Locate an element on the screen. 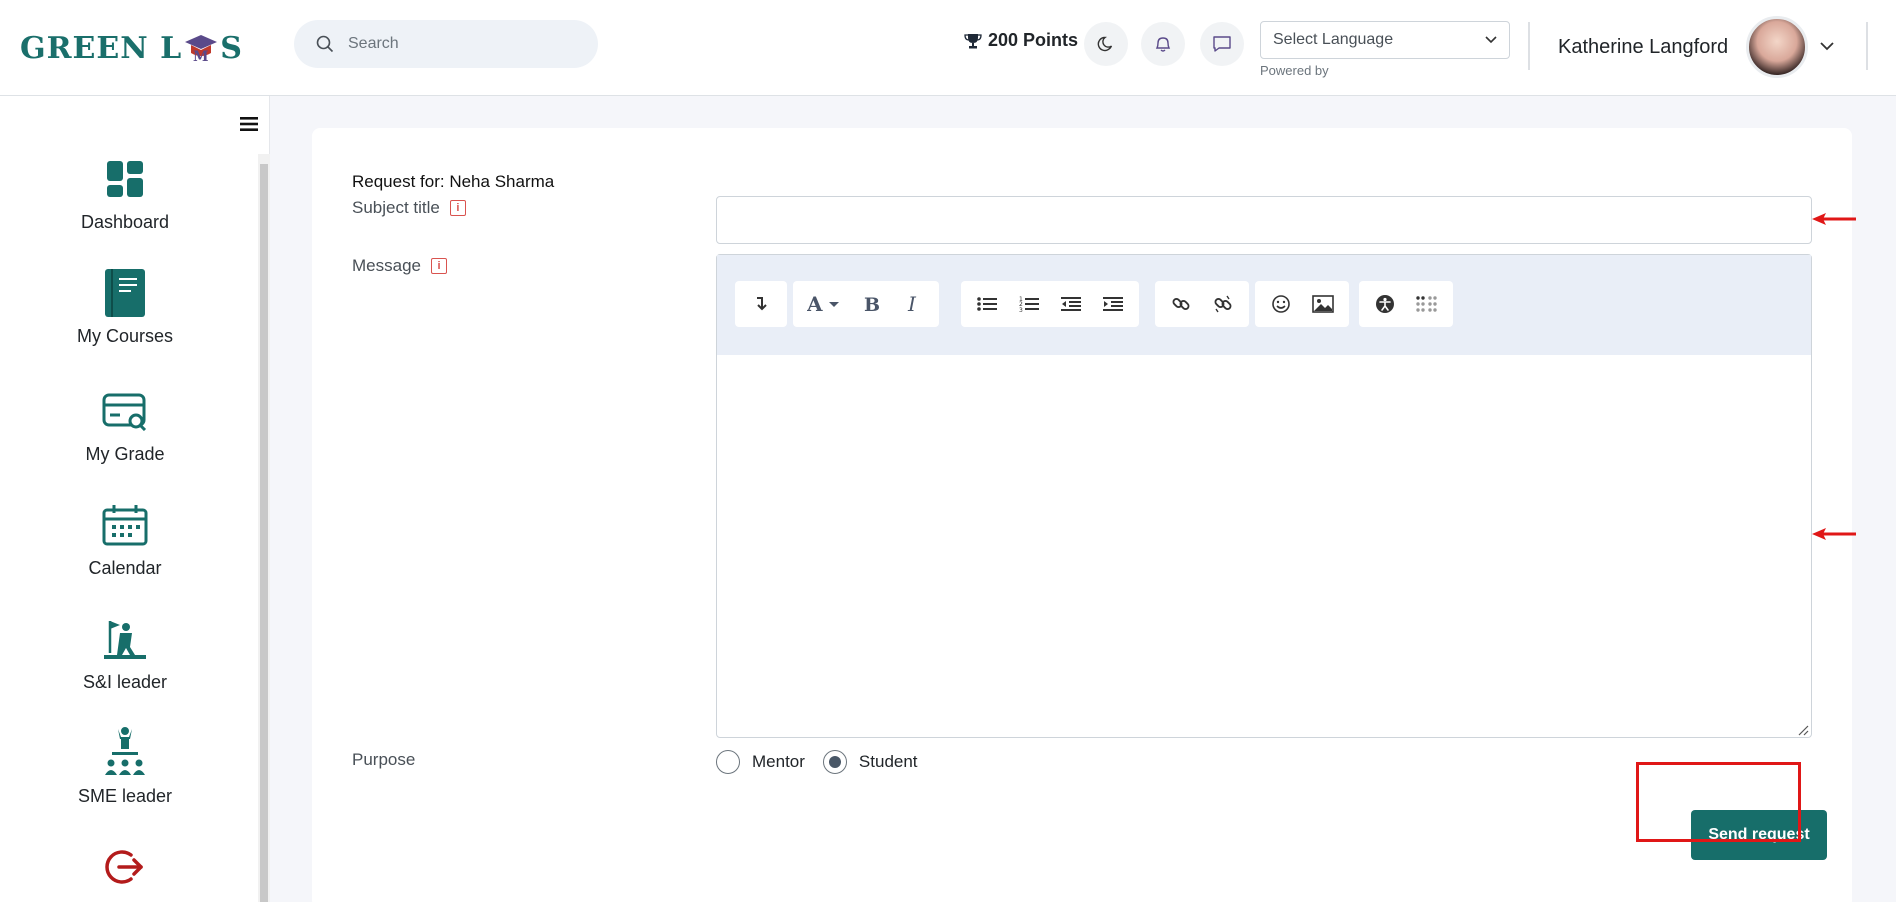 This screenshot has width=1896, height=902. bold-icon: B is located at coordinates (871, 304).